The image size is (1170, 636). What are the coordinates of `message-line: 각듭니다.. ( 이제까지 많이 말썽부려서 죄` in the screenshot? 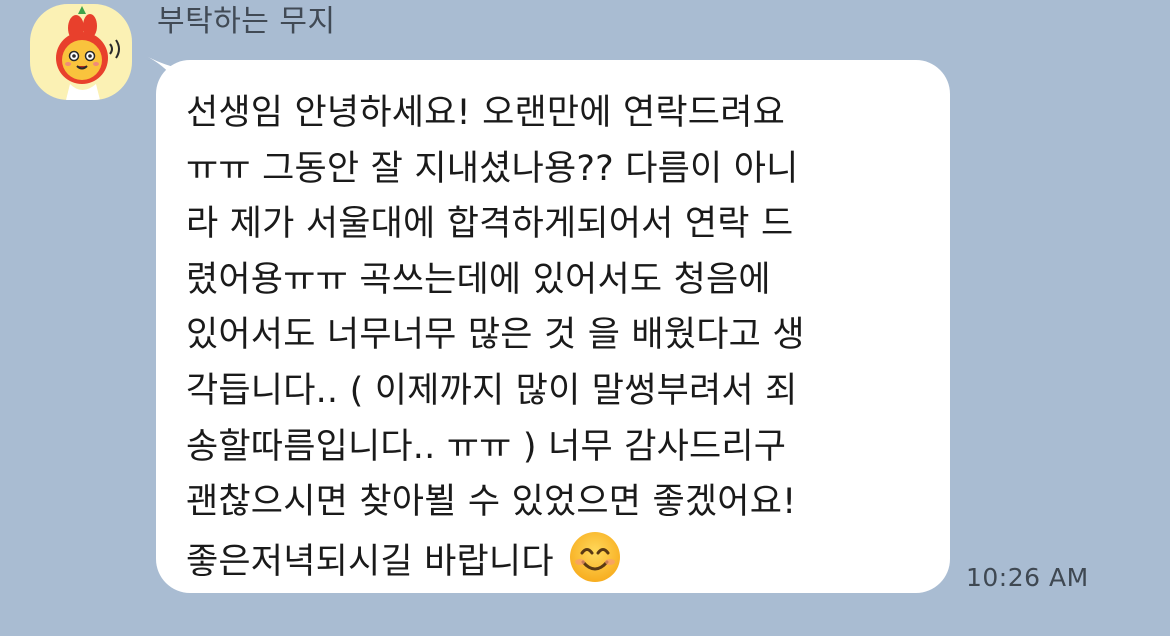 It's located at (492, 390).